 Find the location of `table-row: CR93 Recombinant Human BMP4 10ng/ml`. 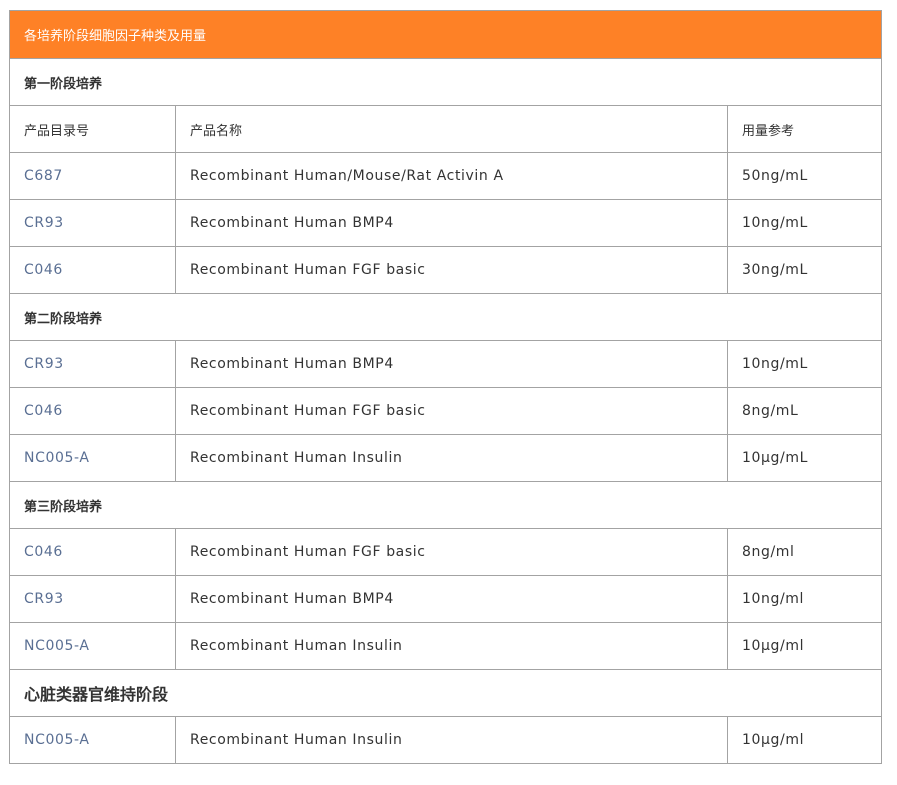

table-row: CR93 Recombinant Human BMP4 10ng/ml is located at coordinates (445, 599).